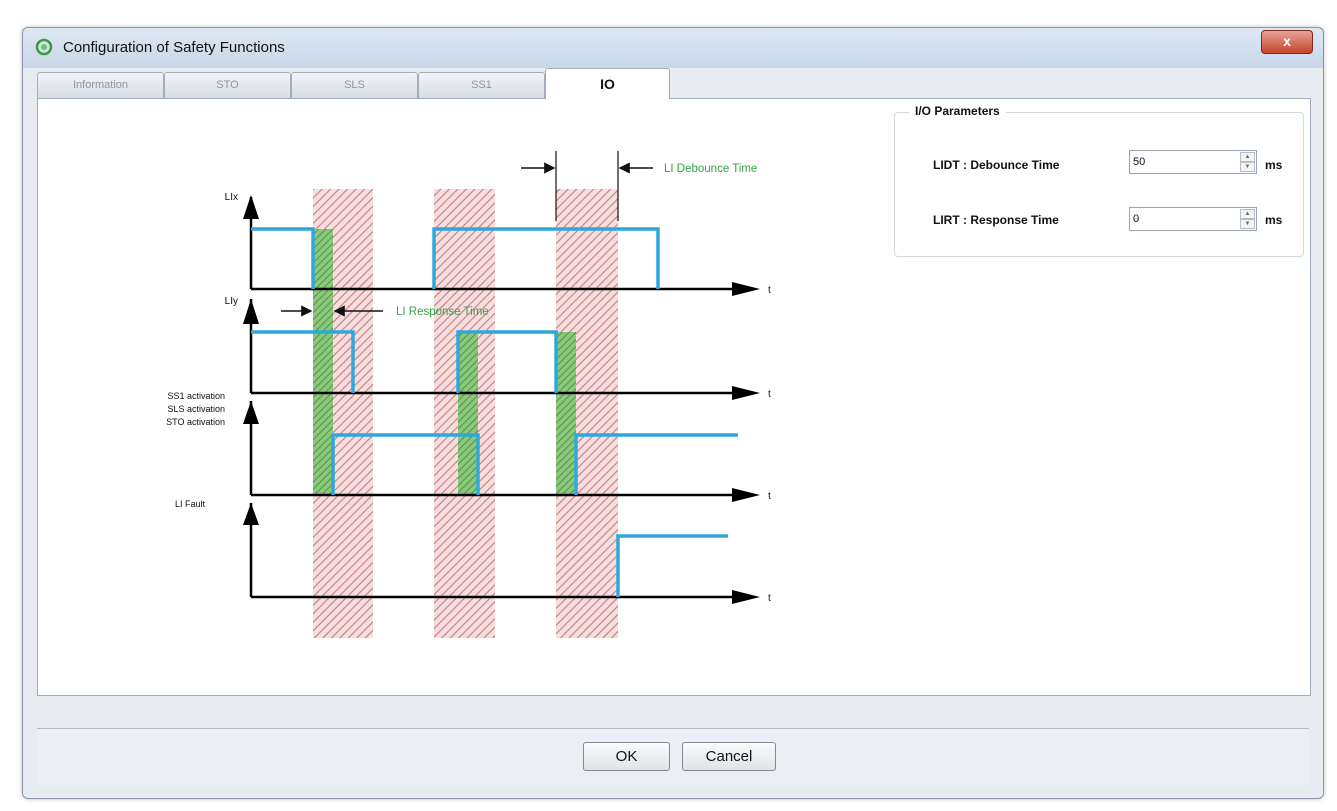 This screenshot has width=1337, height=811. Describe the element at coordinates (1247, 157) in the screenshot. I see `lidt-increment-button: ▲` at that location.